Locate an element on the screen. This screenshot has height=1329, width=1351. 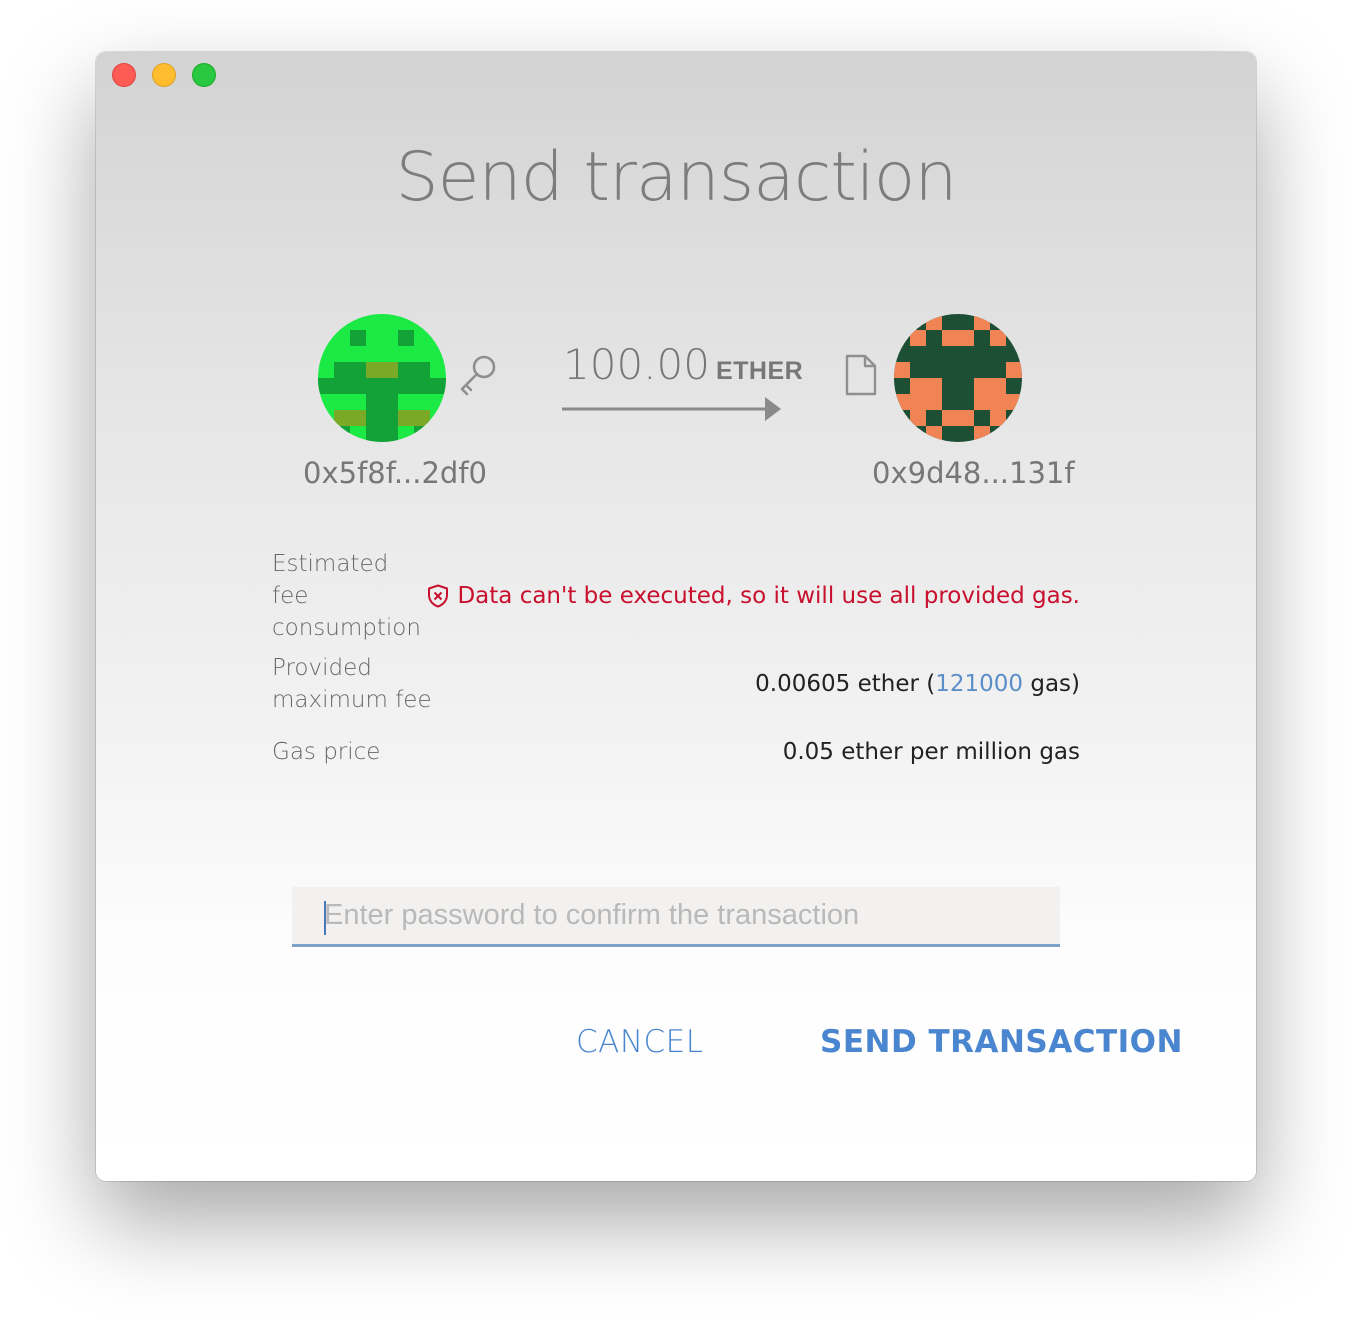
estimated-fee-label-line2: consumption is located at coordinates (346, 628).